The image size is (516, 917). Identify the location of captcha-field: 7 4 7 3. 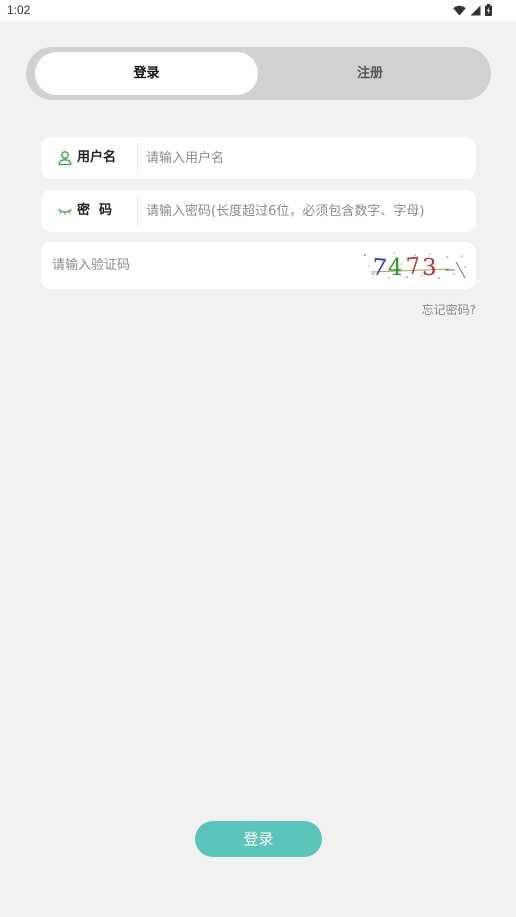
(258, 265).